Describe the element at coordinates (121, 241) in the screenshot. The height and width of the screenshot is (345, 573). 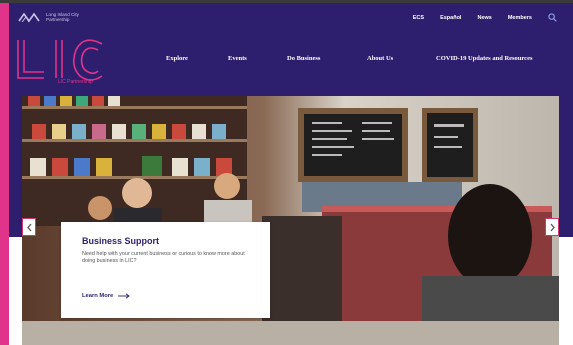
I see `hero-card-title: Business Support` at that location.